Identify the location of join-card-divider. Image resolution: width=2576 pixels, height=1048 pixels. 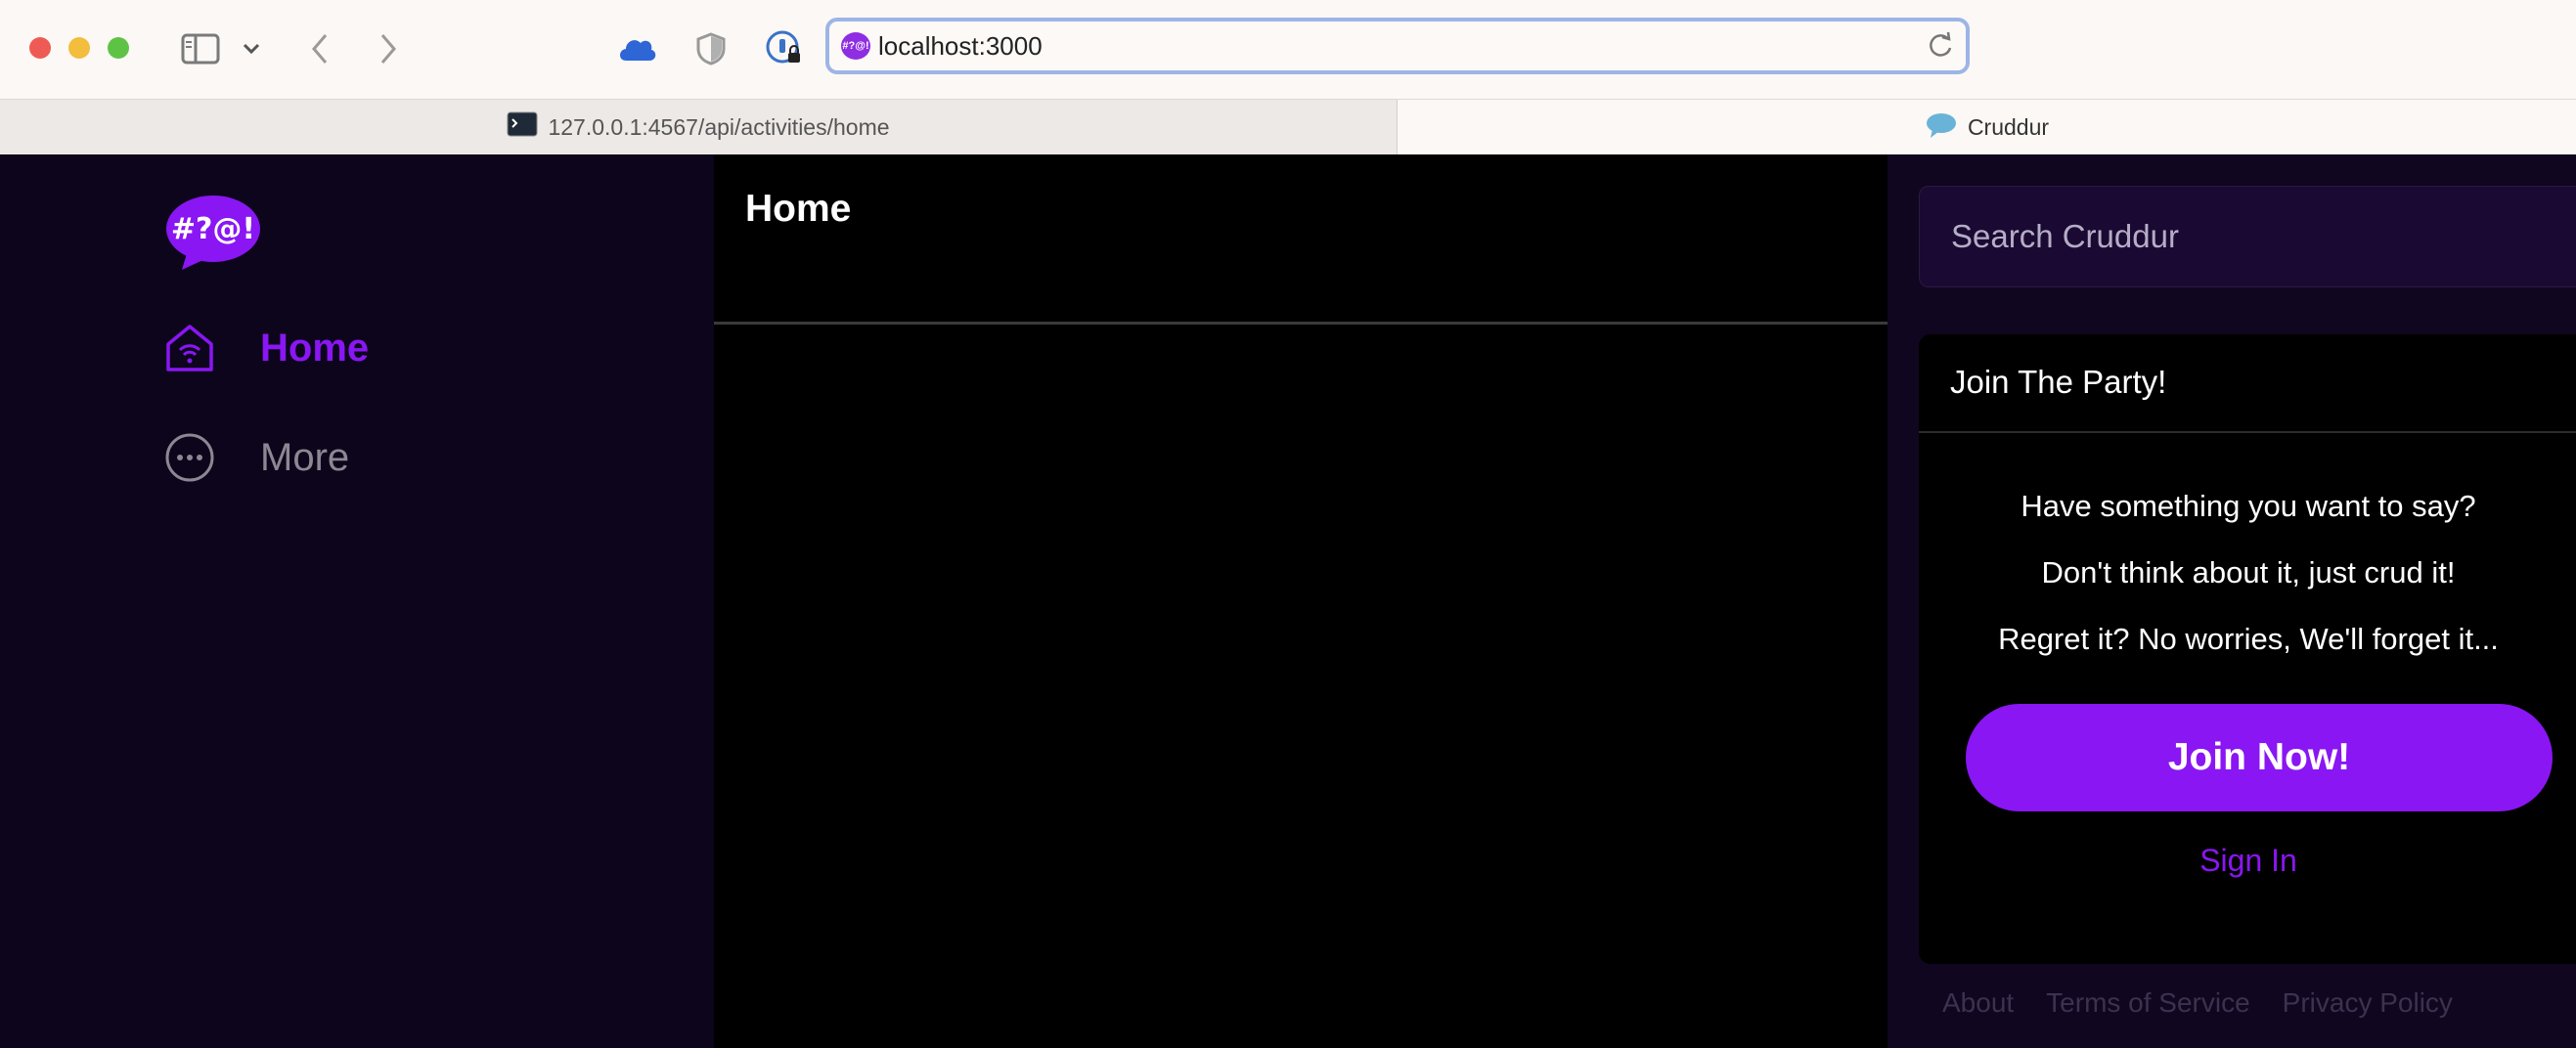
(2247, 432).